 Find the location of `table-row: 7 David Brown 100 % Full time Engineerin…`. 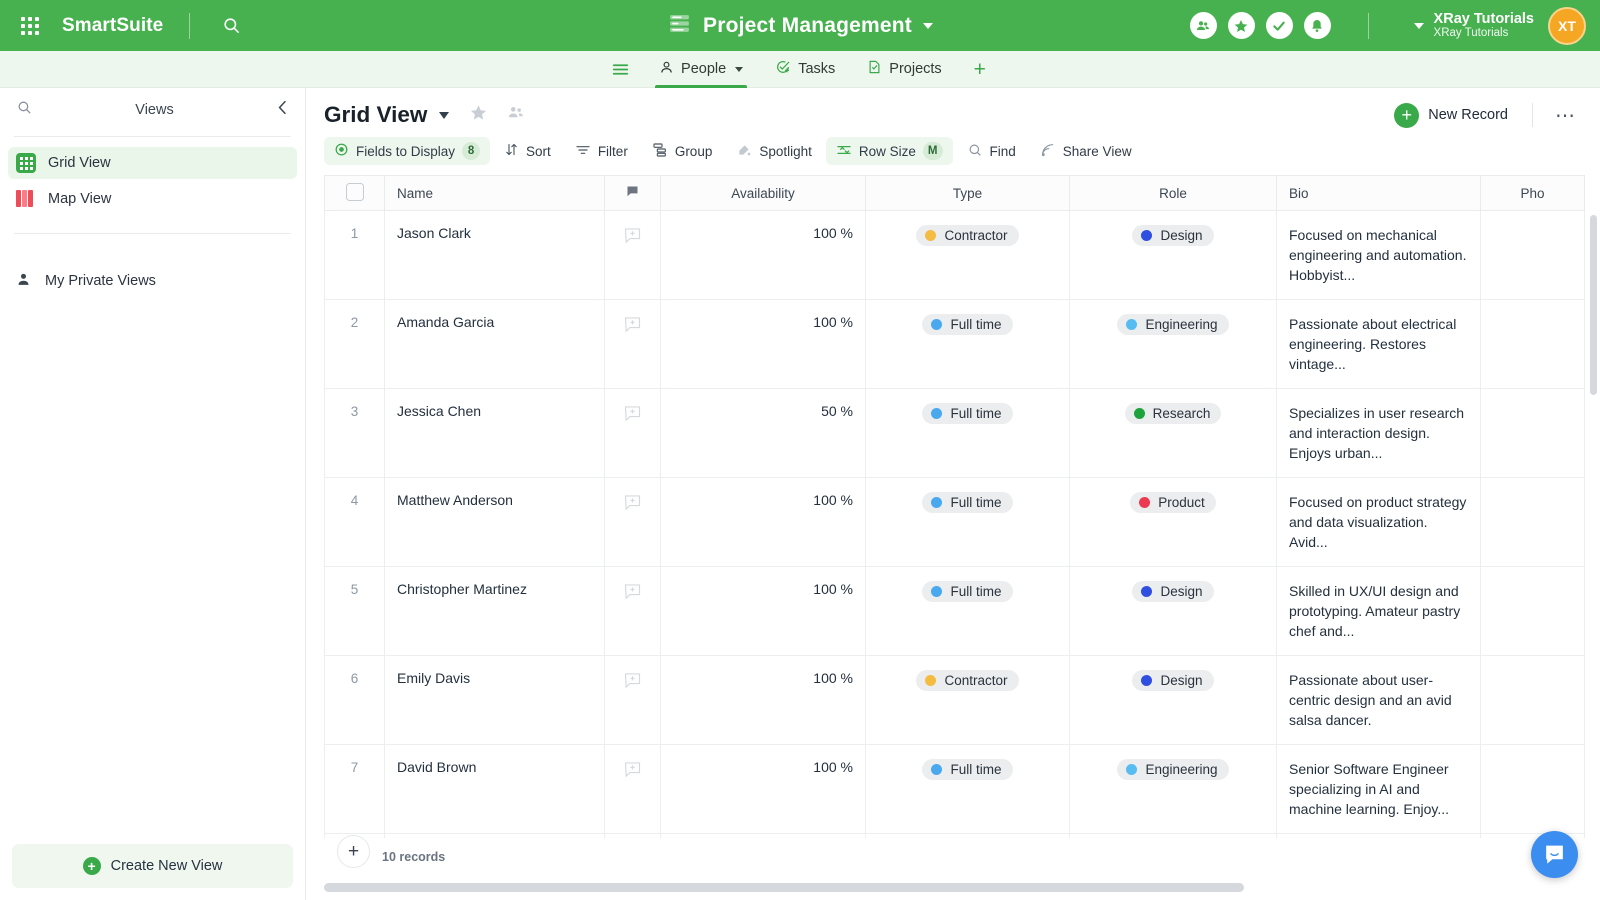

table-row: 7 David Brown 100 % Full time Engineerin… is located at coordinates (954, 789).